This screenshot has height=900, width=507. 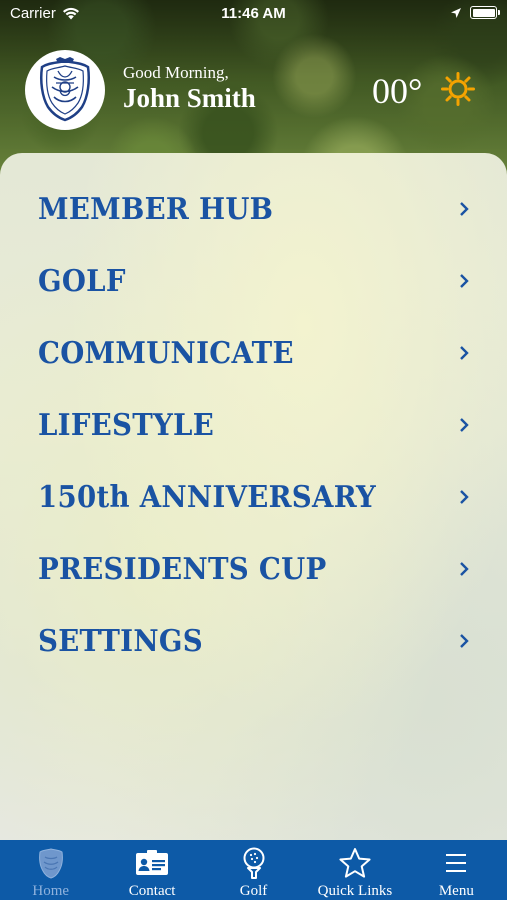 I want to click on tab-contact: Contact, so click(x=151, y=870).